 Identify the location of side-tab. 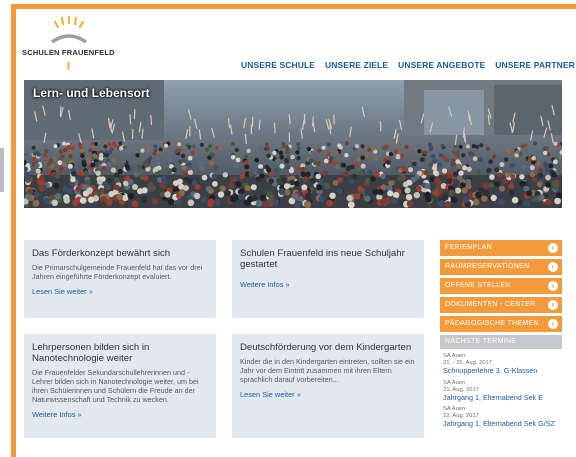
(2, 170).